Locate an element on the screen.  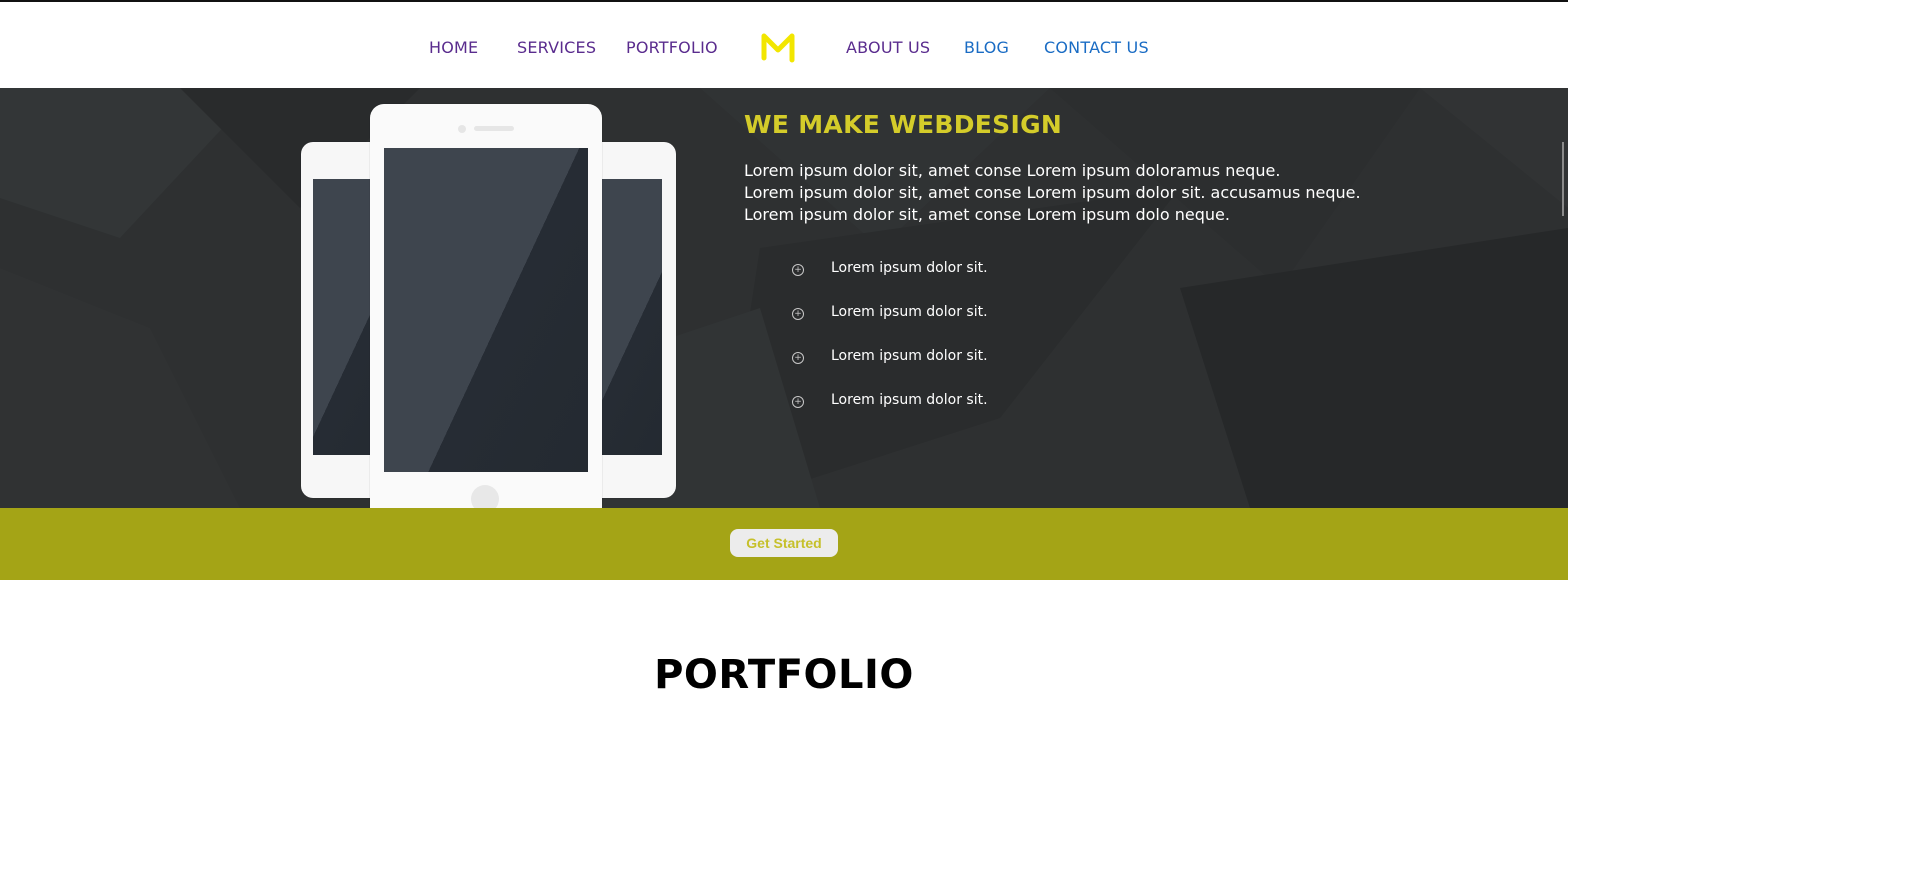
nav-about-link: ABOUT US is located at coordinates (888, 47).